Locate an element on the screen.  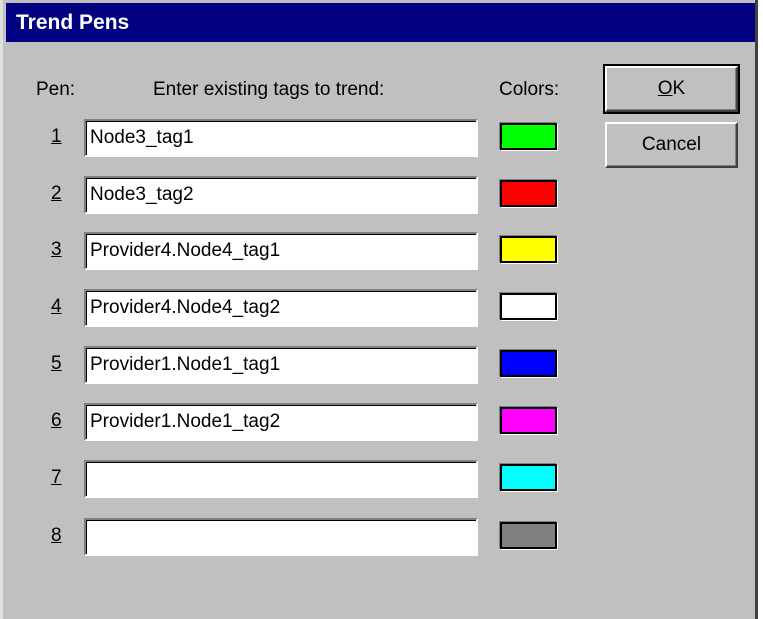
pen-tag-input-1: Node3_tag1 is located at coordinates (281, 138).